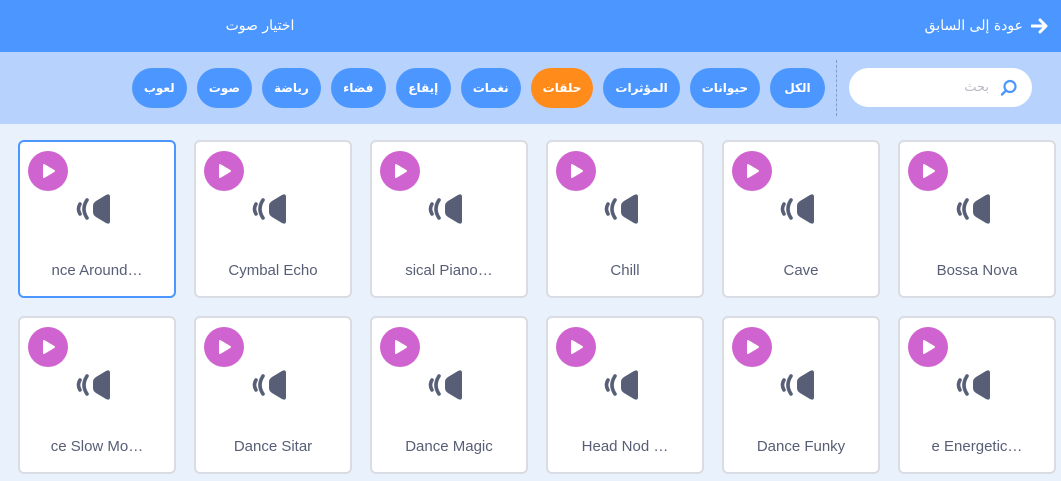 Image resolution: width=1061 pixels, height=481 pixels. What do you see at coordinates (724, 88) in the screenshot?
I see `tag-button: حيوانات` at bounding box center [724, 88].